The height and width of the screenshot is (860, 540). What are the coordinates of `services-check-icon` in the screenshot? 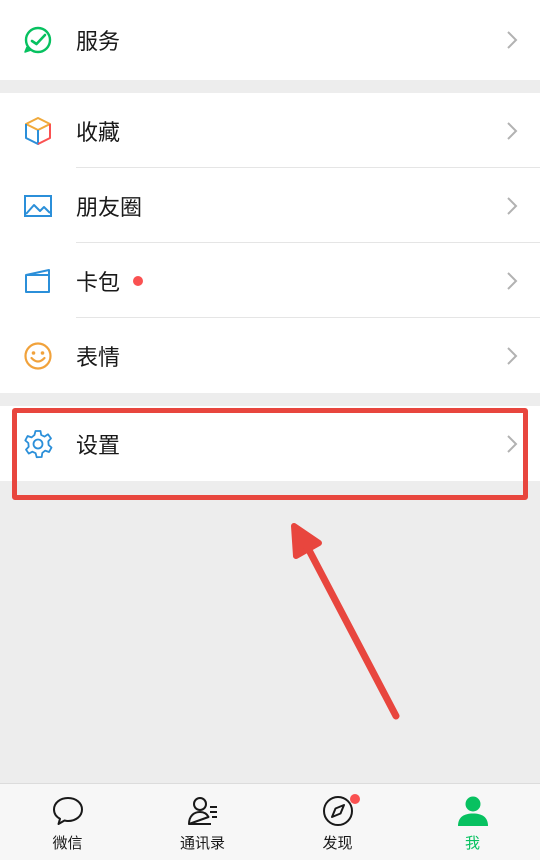 It's located at (38, 40).